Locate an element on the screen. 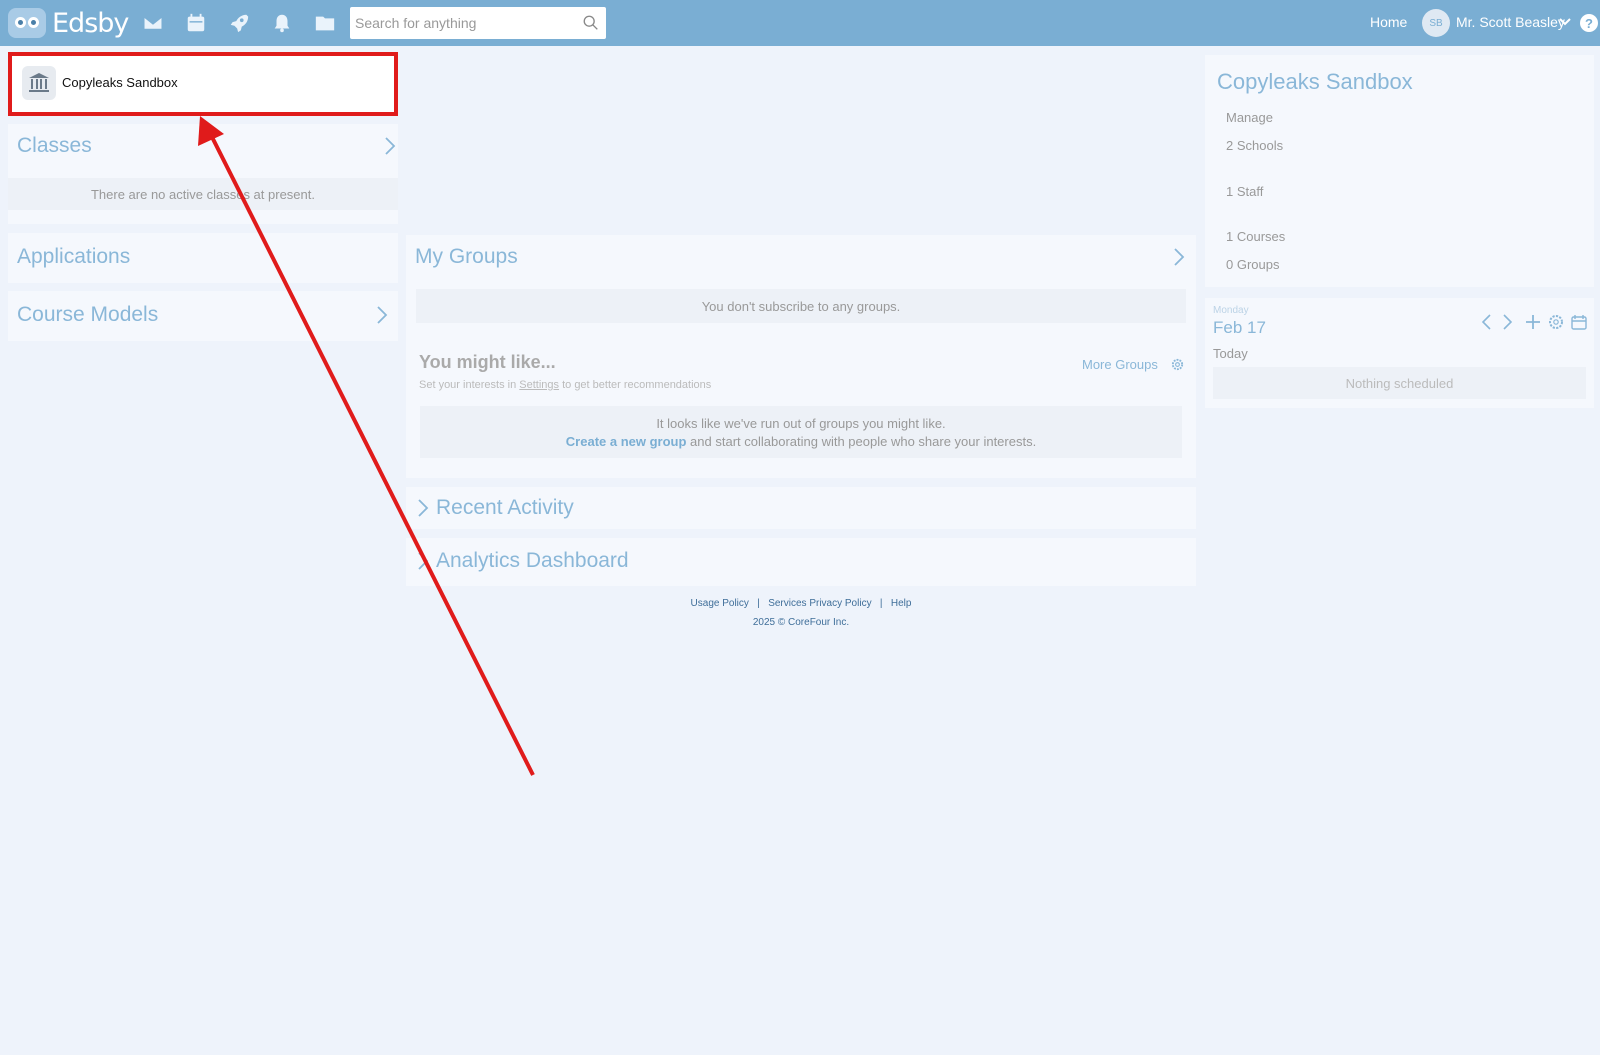  chevron-right-icon is located at coordinates (1507, 322).